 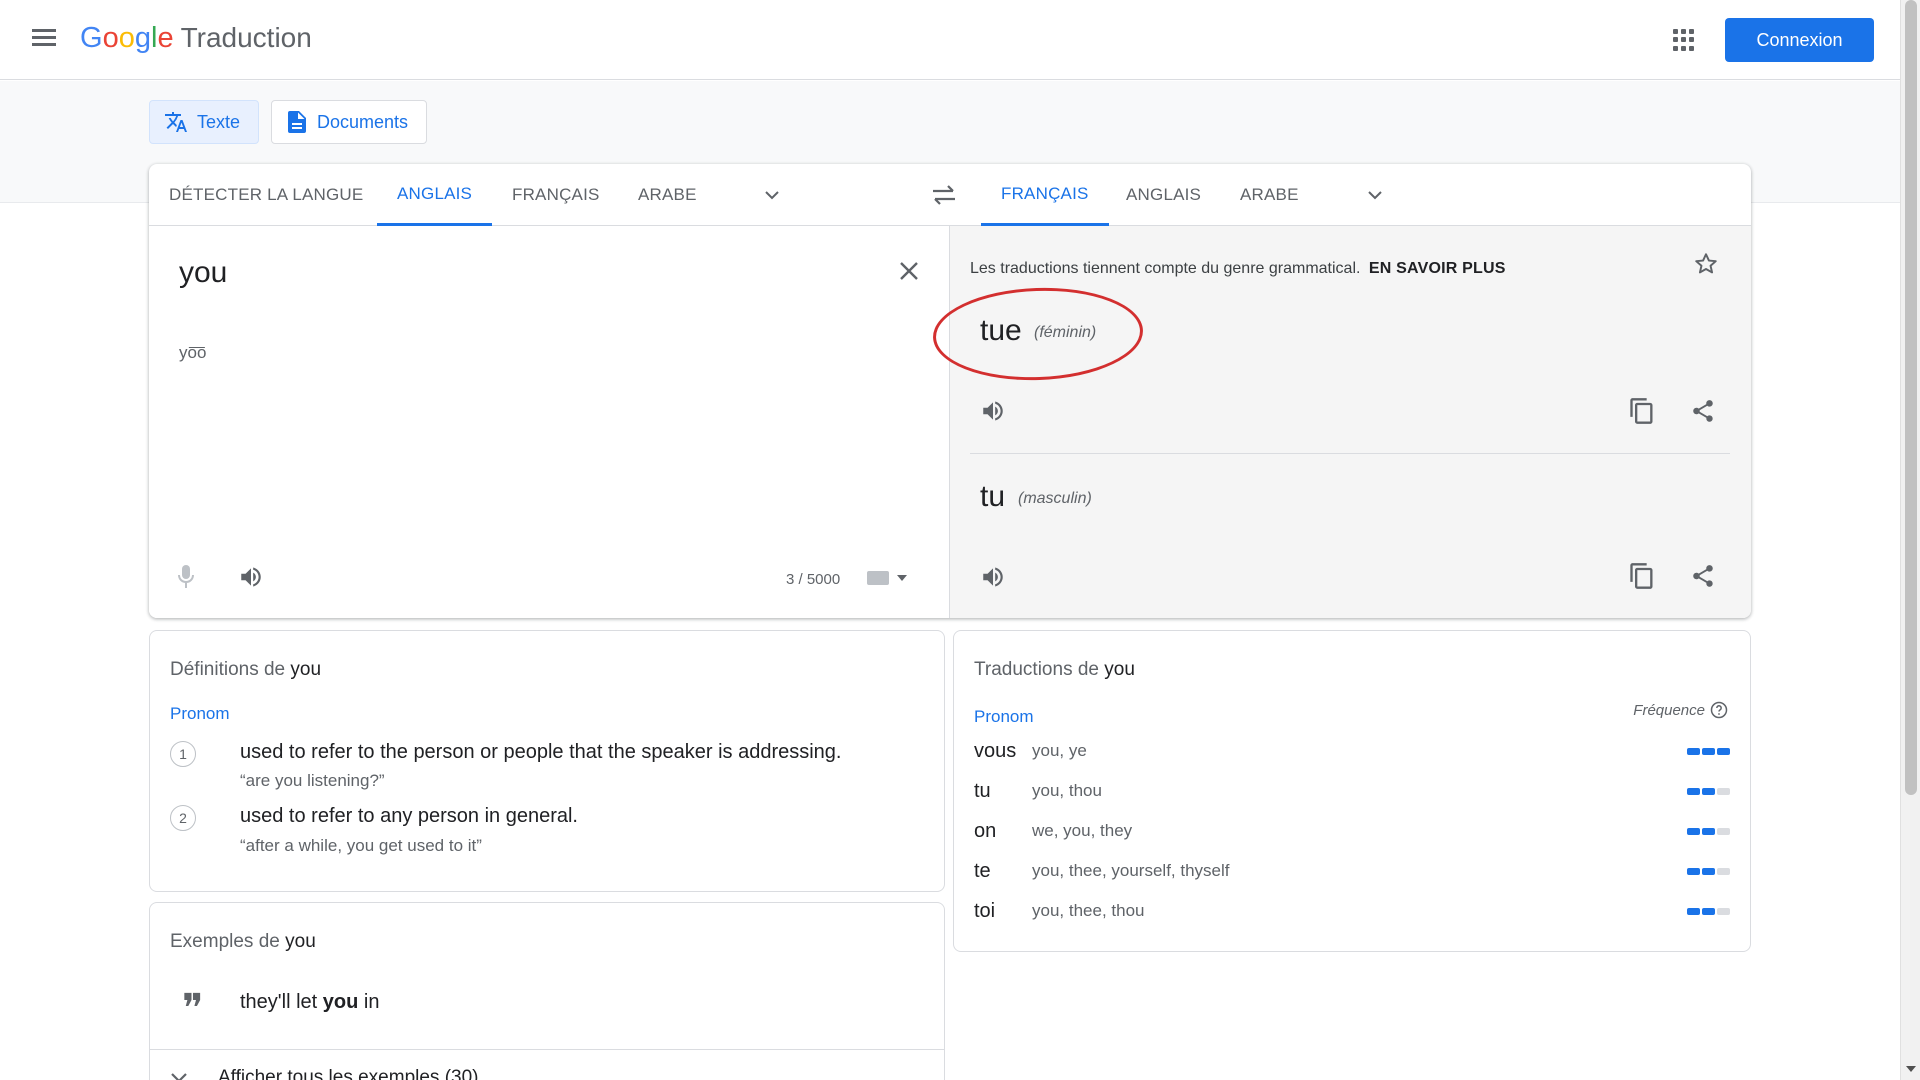 I want to click on scroll-down-arrow-icon, so click(x=1911, y=1069).